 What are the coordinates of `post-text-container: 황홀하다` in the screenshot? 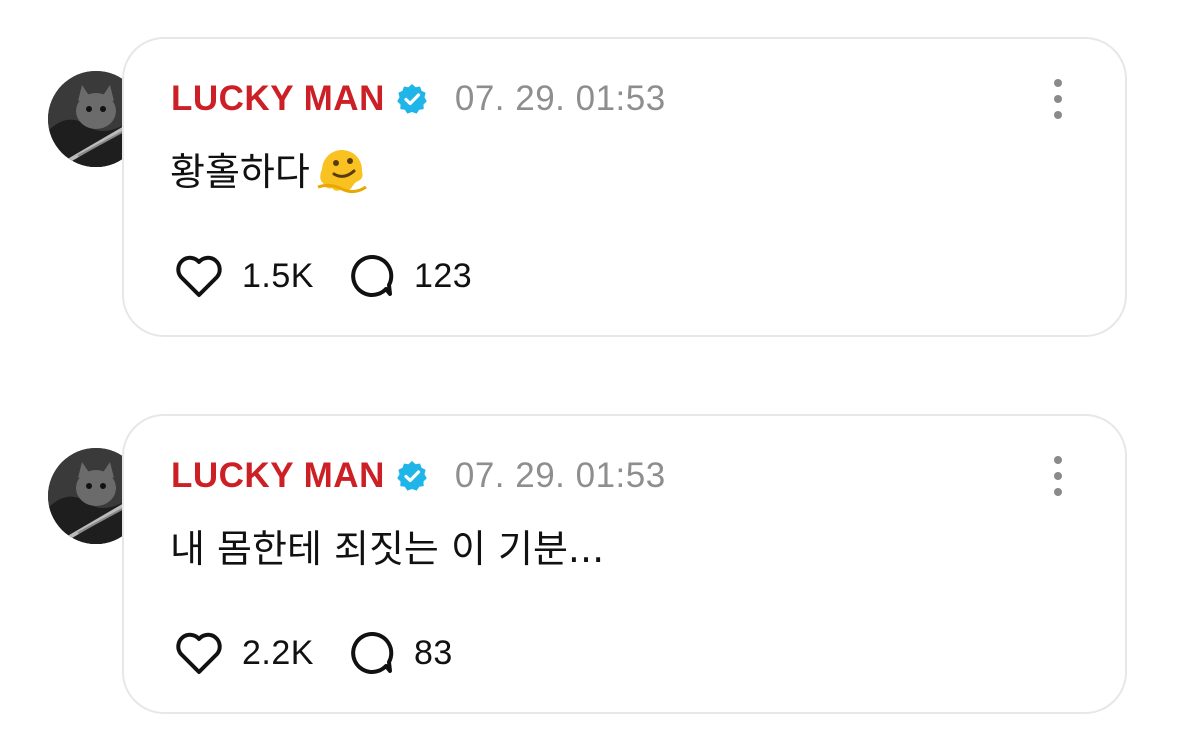 It's located at (270, 168).